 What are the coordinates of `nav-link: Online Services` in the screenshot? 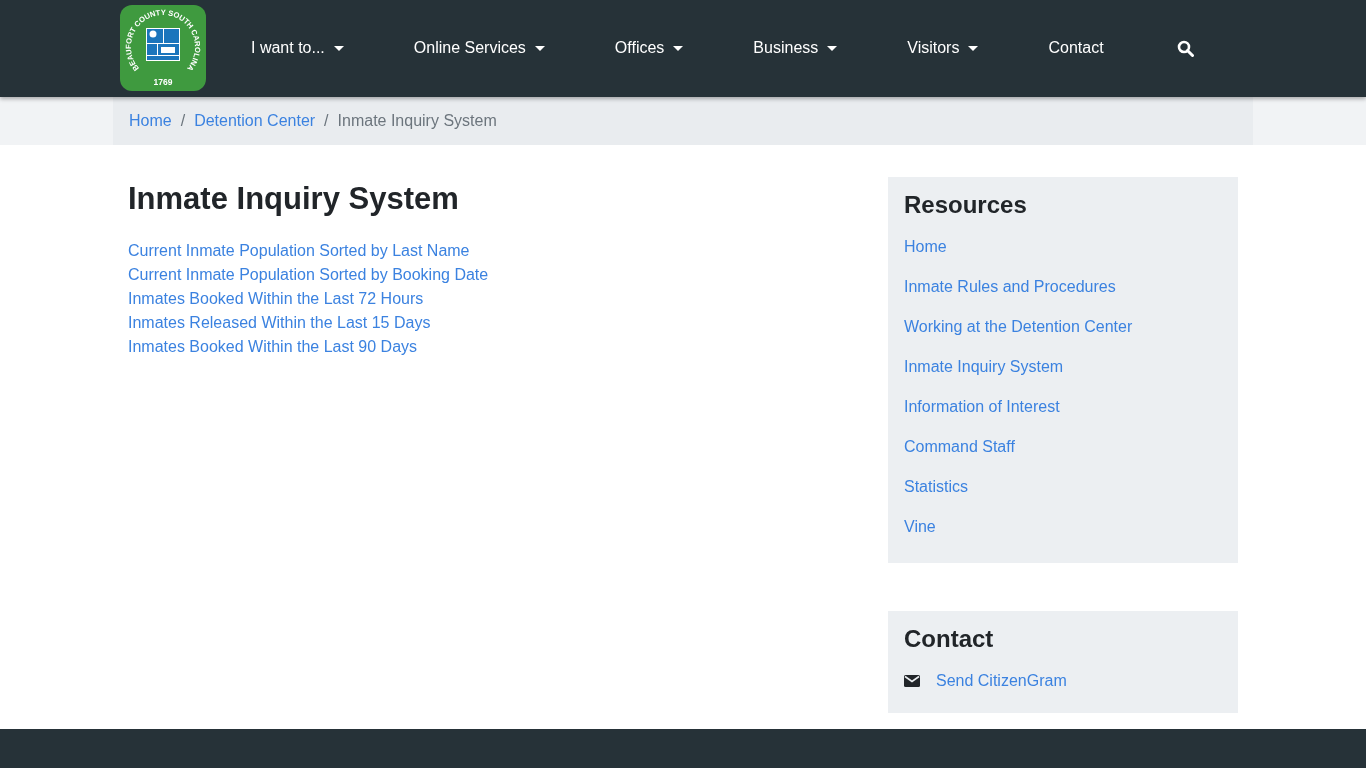 It's located at (479, 48).